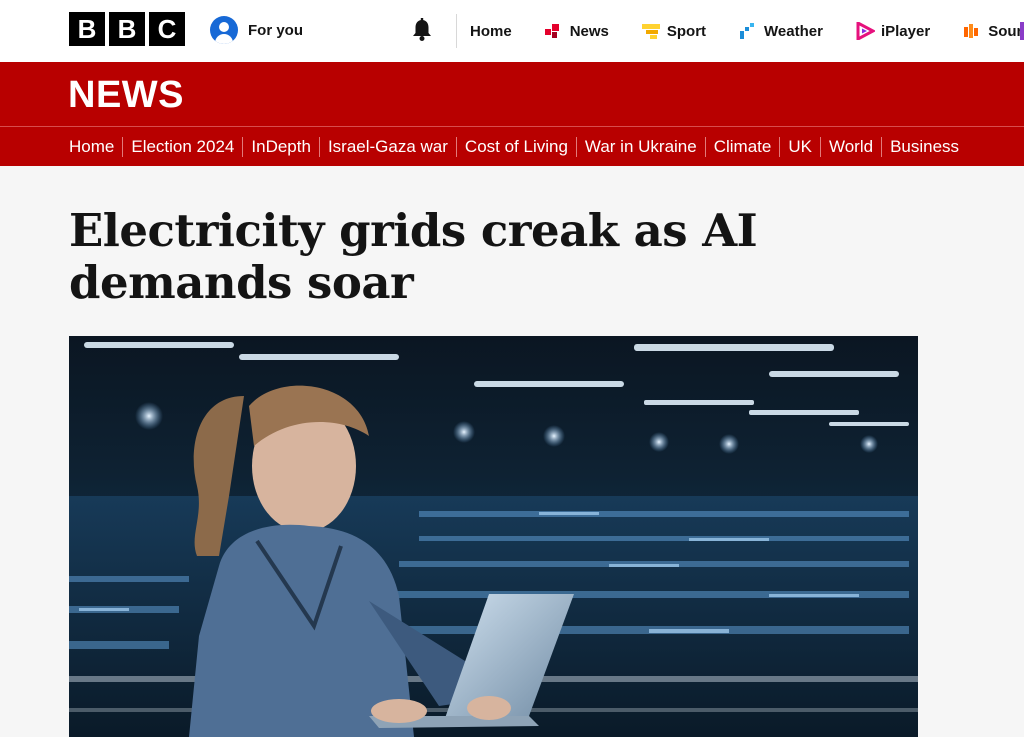 Image resolution: width=1024 pixels, height=737 pixels. What do you see at coordinates (686, 31) in the screenshot?
I see `nav-sport-label: Sport` at bounding box center [686, 31].